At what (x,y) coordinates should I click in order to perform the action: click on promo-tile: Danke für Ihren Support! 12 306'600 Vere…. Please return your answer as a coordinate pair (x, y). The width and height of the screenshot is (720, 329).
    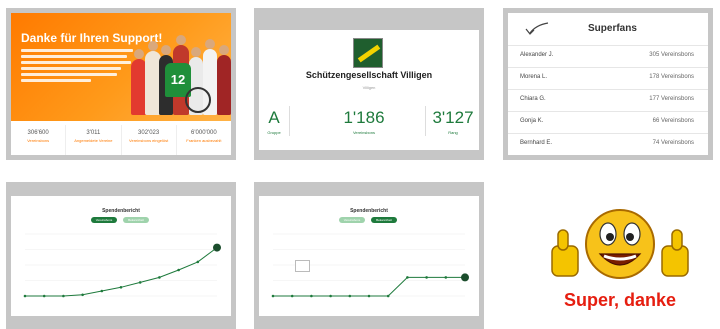
    Looking at the image, I should click on (121, 84).